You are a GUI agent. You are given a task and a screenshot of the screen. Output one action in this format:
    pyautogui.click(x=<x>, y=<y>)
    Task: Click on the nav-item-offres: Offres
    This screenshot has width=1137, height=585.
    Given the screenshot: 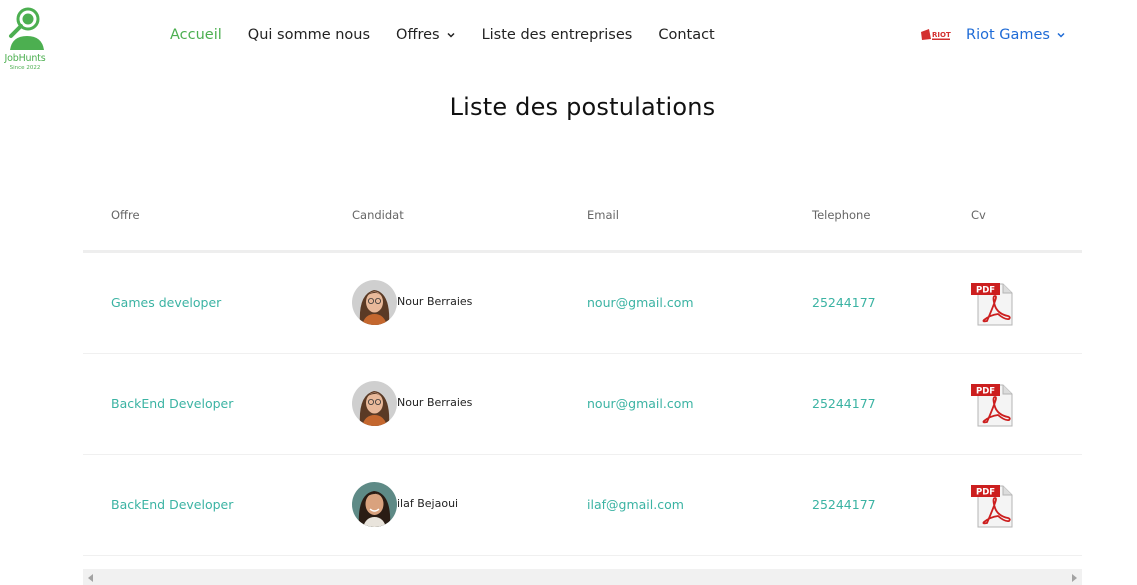 What is the action you would take?
    pyautogui.click(x=426, y=35)
    